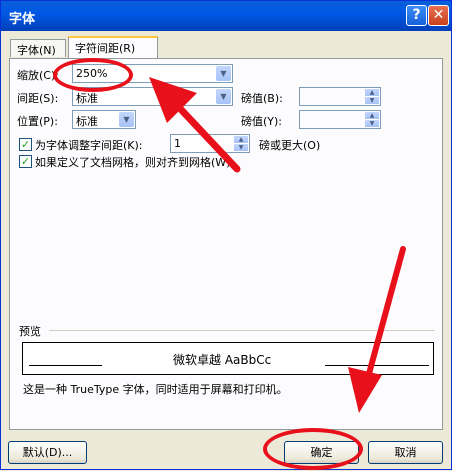  I want to click on arrow-to-ok-head, so click(365, 390).